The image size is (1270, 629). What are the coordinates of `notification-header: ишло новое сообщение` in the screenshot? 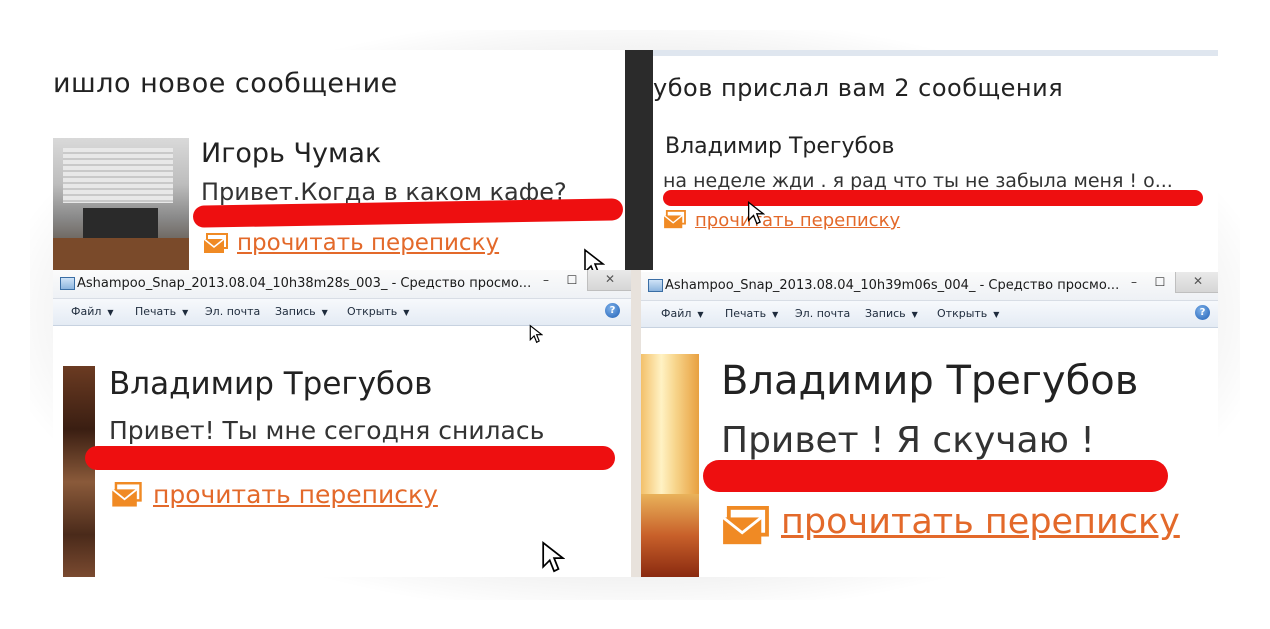 It's located at (225, 83).